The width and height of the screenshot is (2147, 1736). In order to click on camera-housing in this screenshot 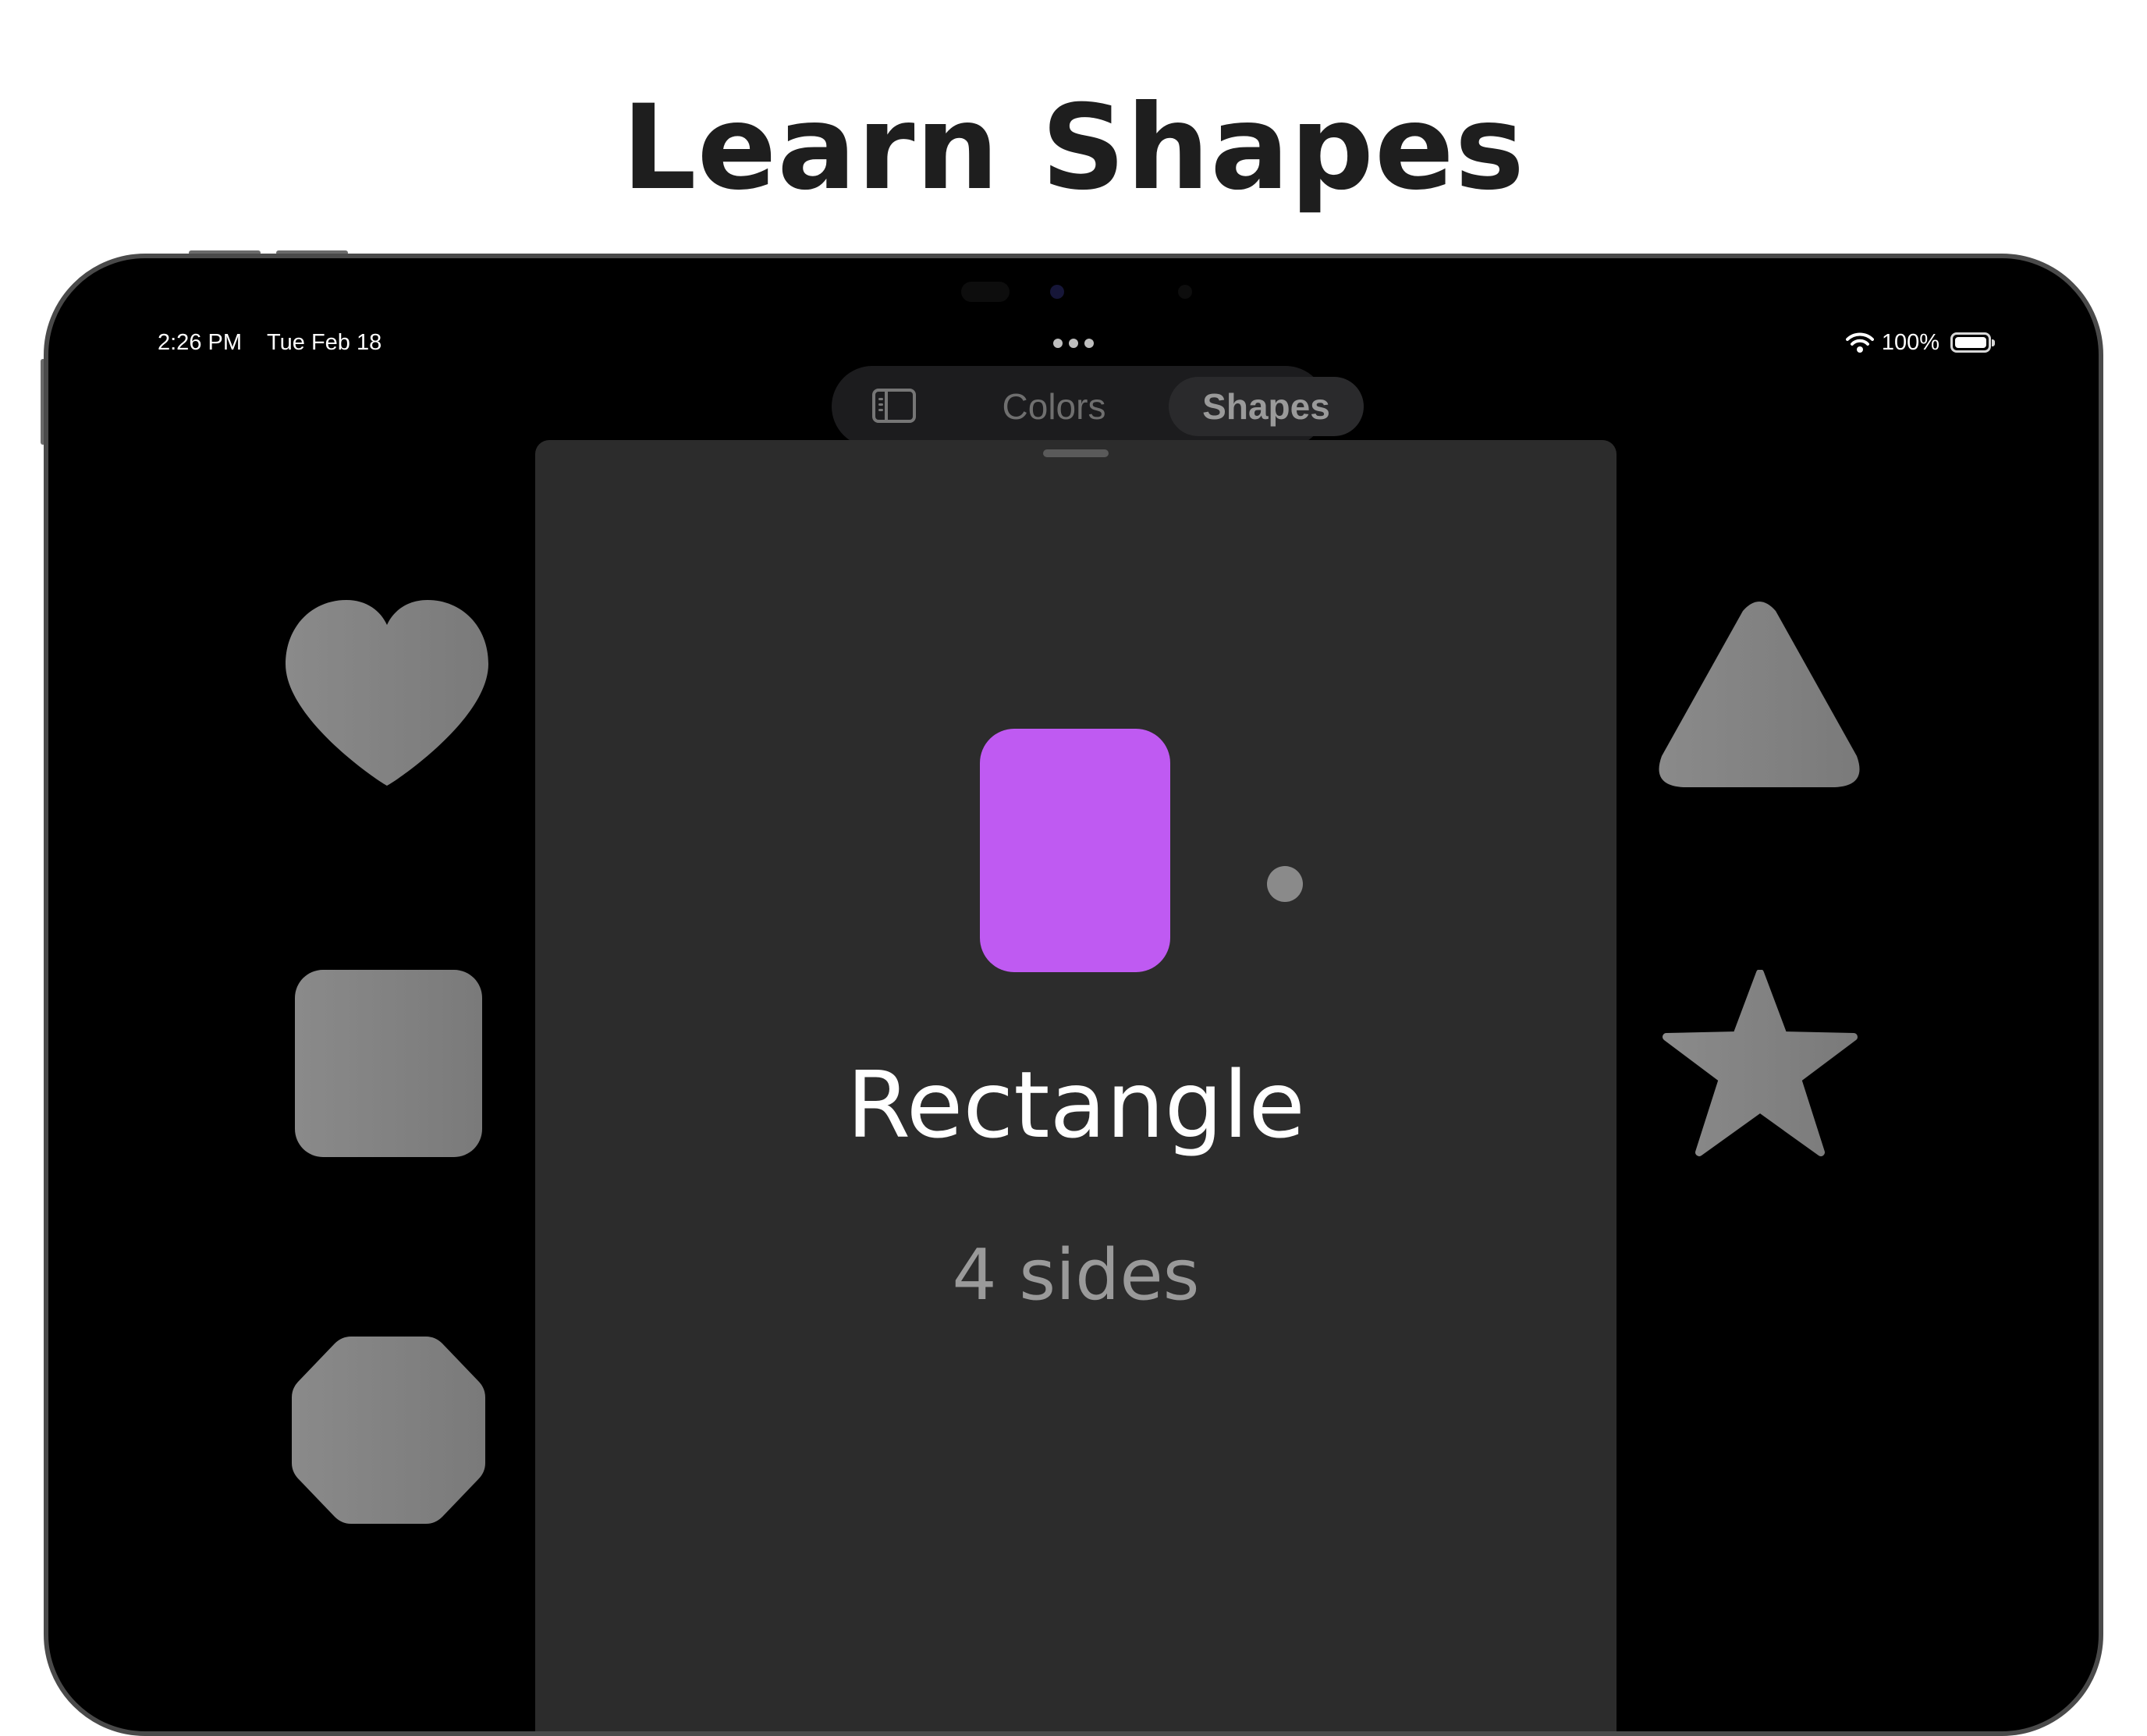, I will do `click(1070, 292)`.